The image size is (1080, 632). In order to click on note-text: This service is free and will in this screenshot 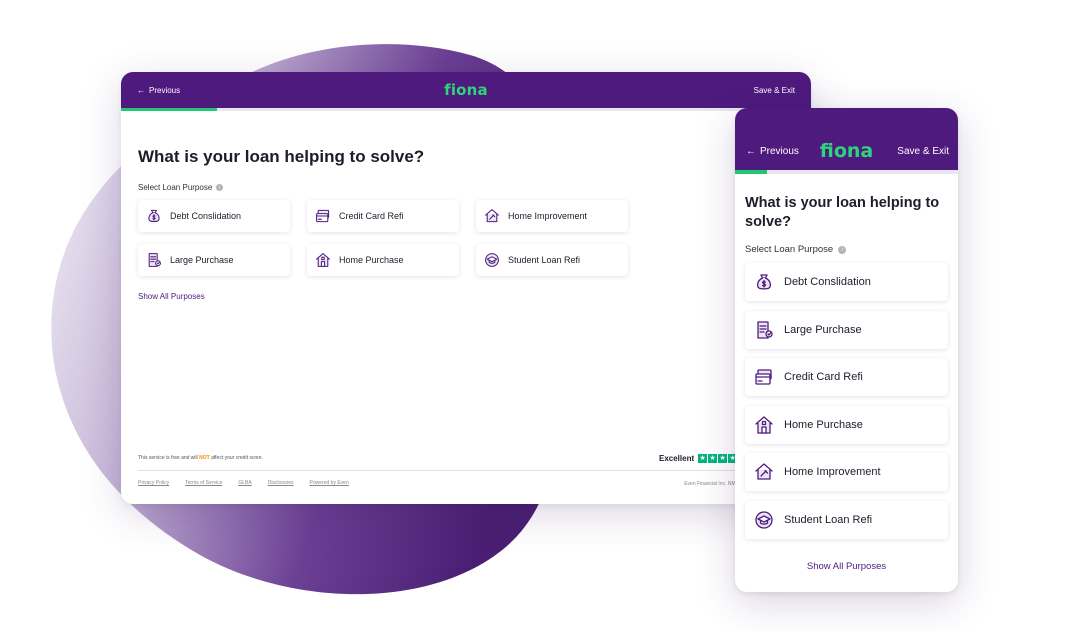, I will do `click(169, 458)`.